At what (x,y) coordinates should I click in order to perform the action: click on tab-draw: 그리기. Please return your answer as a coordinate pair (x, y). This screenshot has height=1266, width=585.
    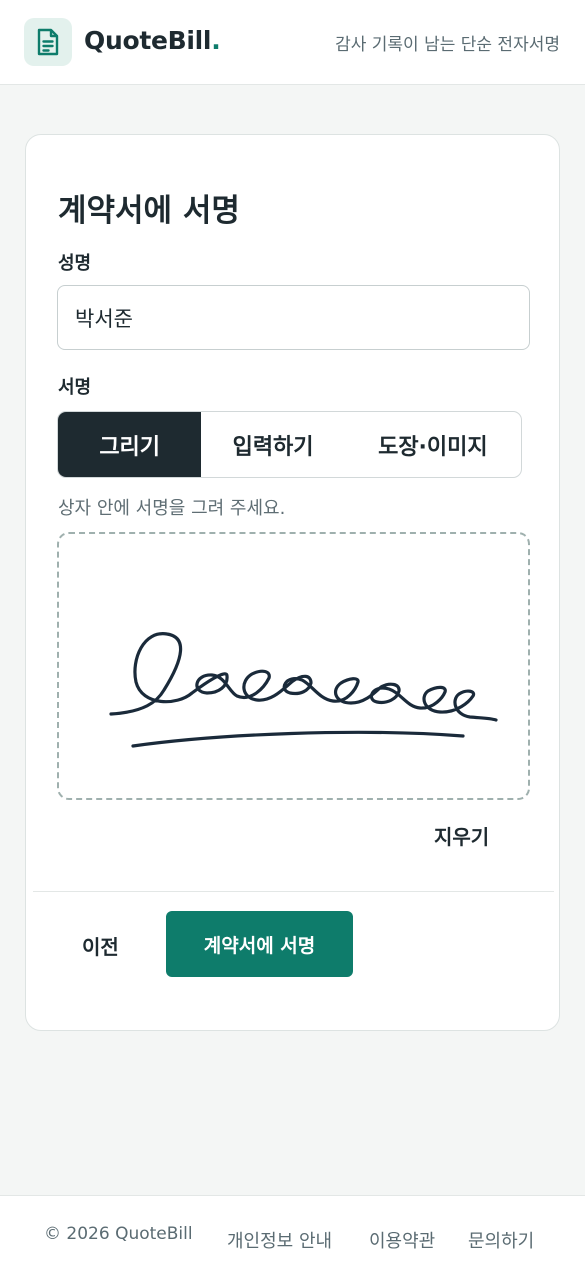
    Looking at the image, I should click on (130, 444).